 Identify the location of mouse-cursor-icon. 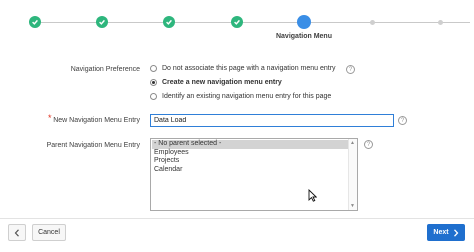
(312, 195).